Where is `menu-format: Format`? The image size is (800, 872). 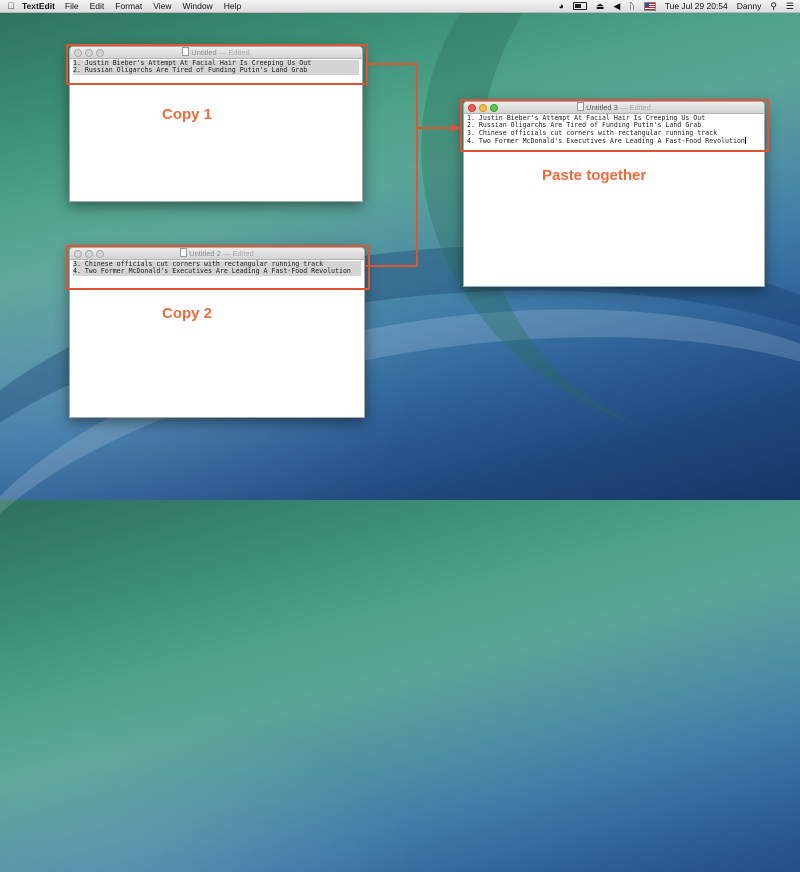 menu-format: Format is located at coordinates (128, 6).